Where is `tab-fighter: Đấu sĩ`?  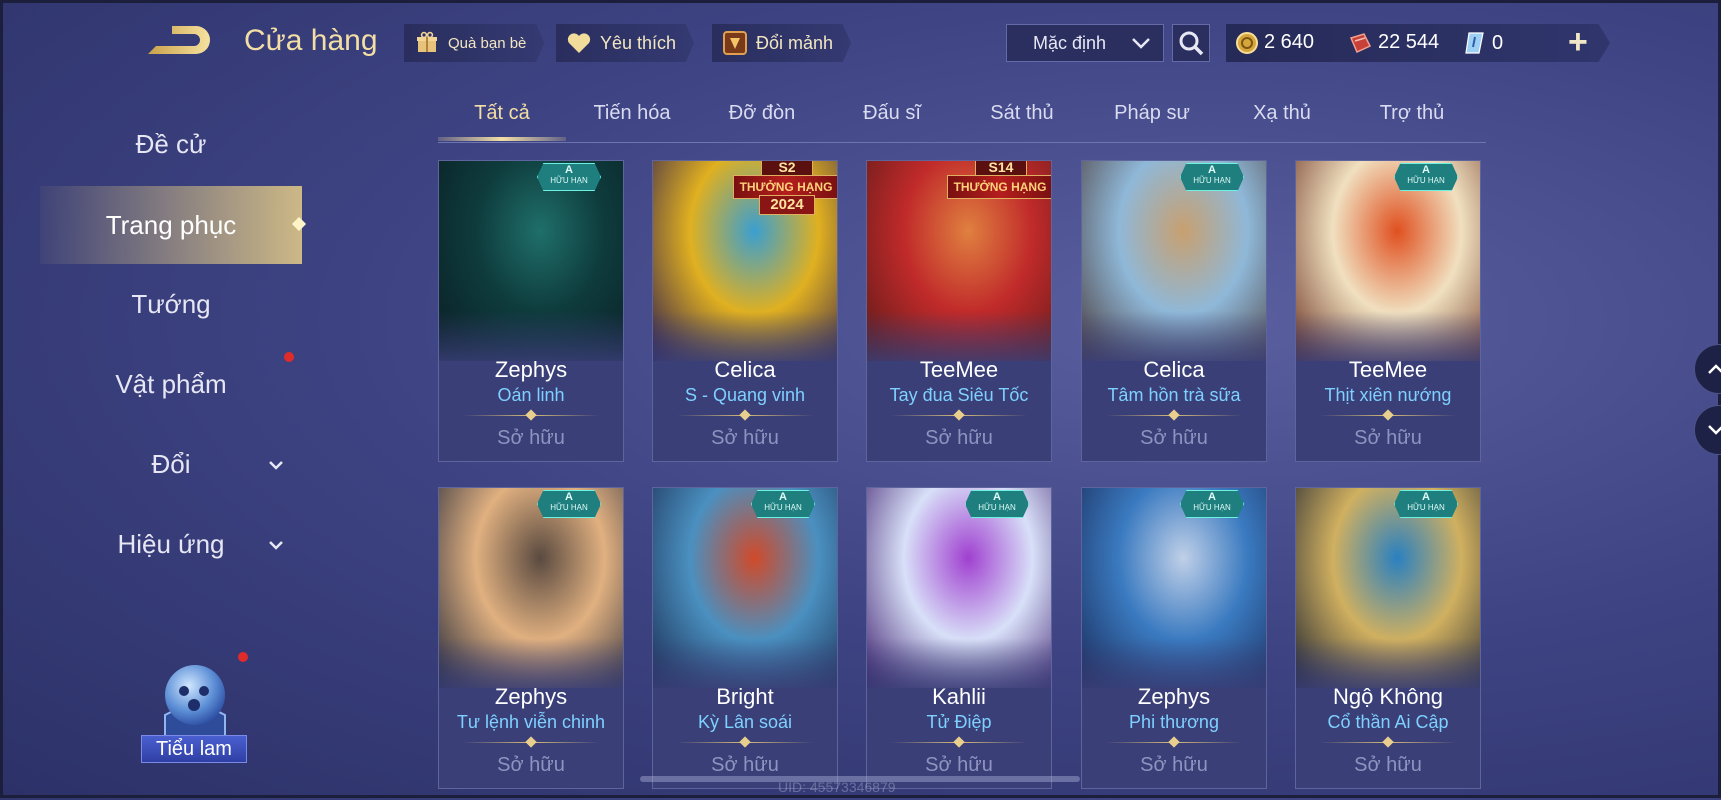
tab-fighter: Đấu sĩ is located at coordinates (892, 113).